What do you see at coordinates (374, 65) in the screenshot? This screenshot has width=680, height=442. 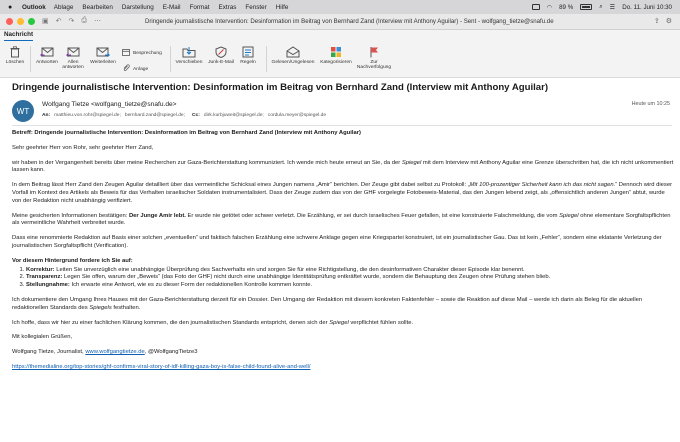 I see `followup-label: Zur Nachverfolgung` at bounding box center [374, 65].